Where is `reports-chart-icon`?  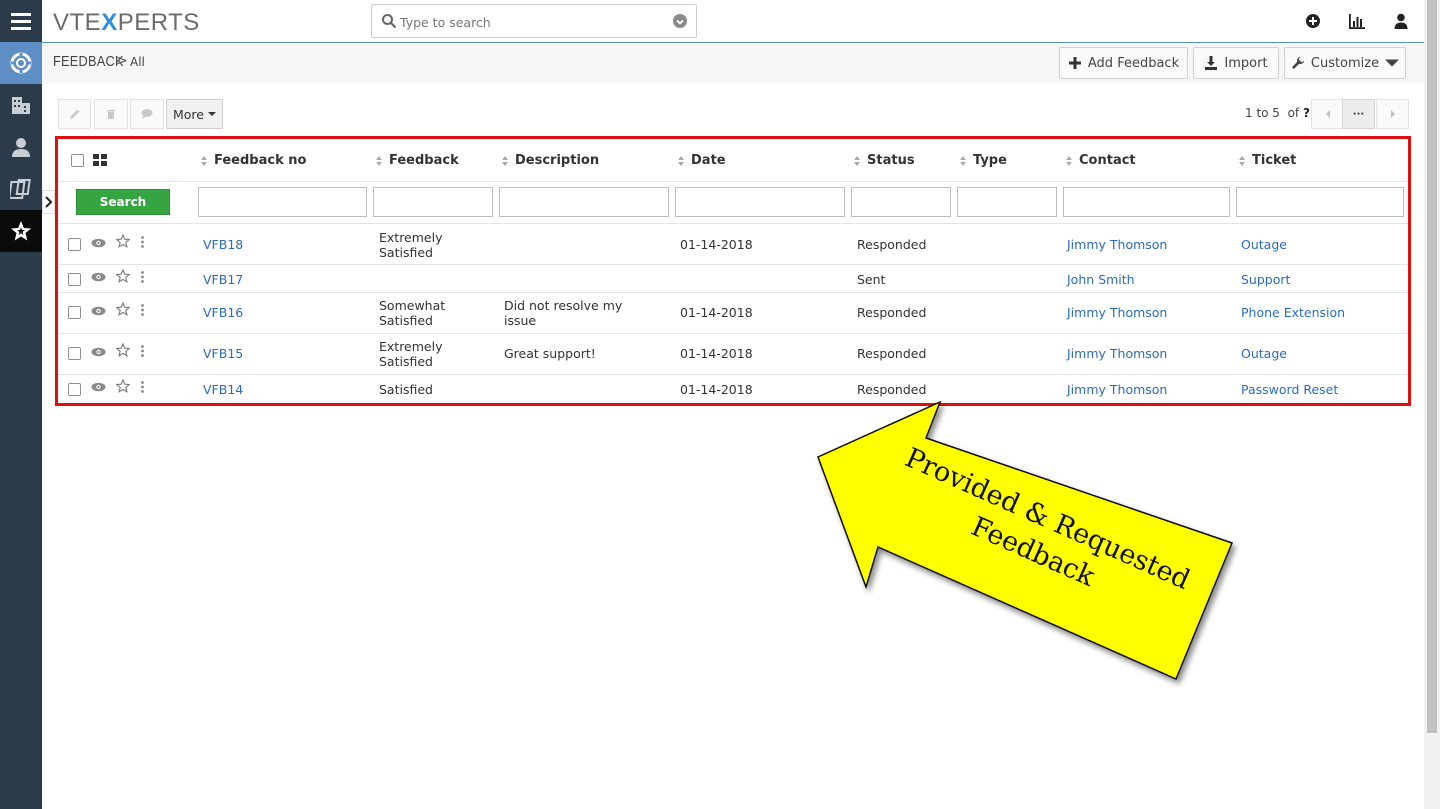 reports-chart-icon is located at coordinates (1357, 21).